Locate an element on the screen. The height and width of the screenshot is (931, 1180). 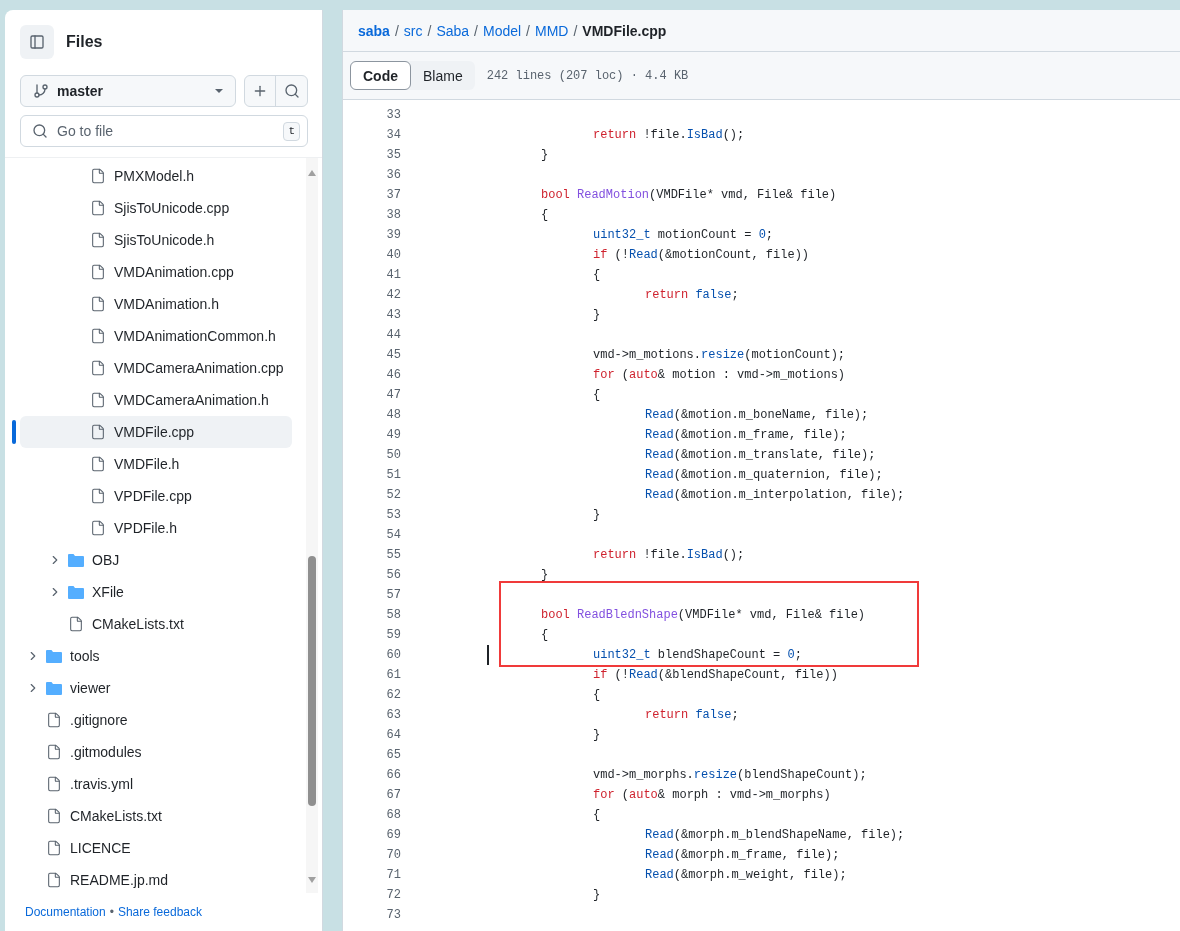
folder-item: viewer is located at coordinates (156, 688).